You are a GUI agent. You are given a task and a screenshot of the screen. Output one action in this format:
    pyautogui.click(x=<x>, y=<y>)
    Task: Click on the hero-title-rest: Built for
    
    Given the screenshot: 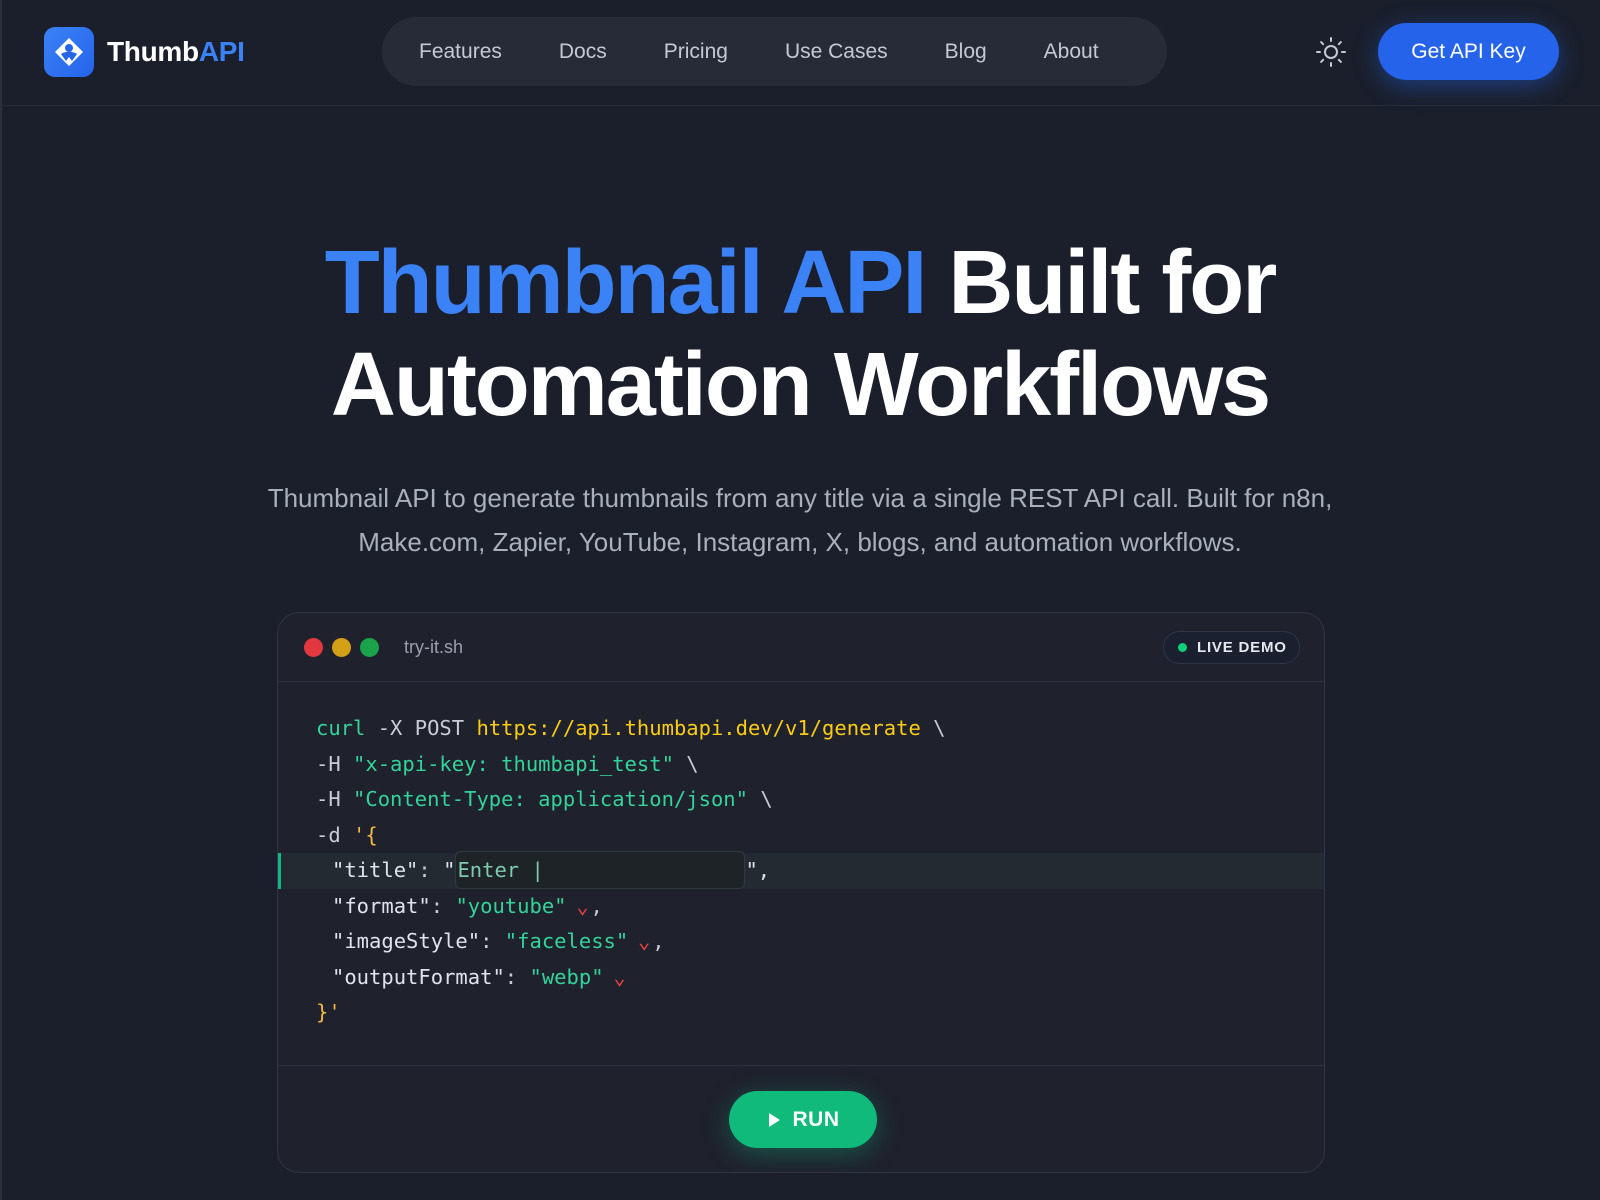 What is the action you would take?
    pyautogui.click(x=1101, y=283)
    